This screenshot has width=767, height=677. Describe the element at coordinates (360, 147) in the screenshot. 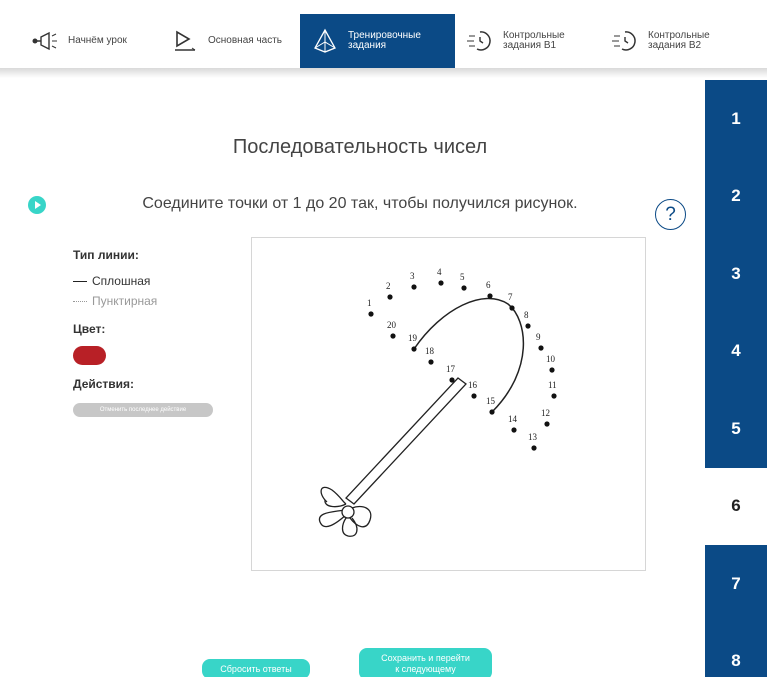

I see `page-title: Последовательность чисел` at that location.